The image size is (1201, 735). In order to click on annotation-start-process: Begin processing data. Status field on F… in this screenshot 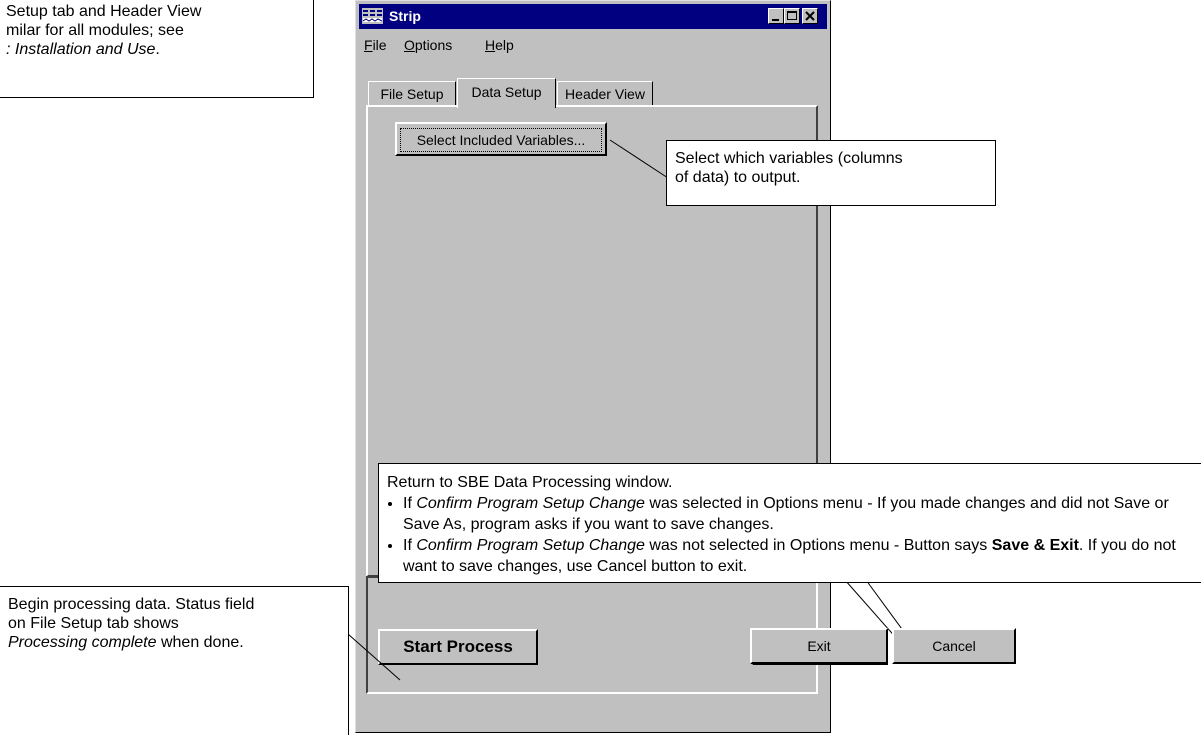, I will do `click(174, 660)`.